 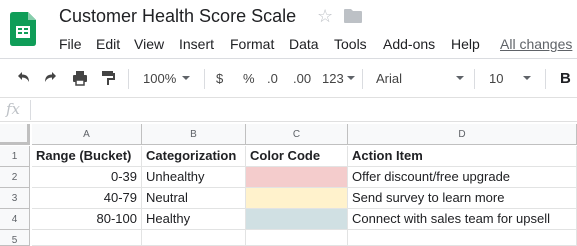 I want to click on font-family-select: Arial, so click(x=420, y=78).